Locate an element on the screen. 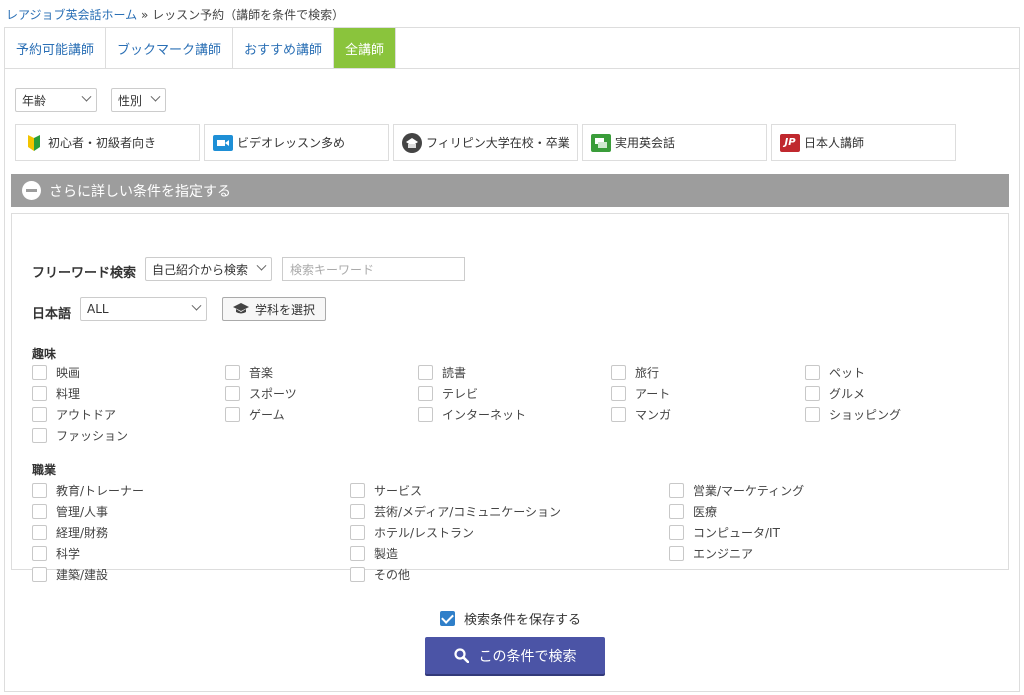 The image size is (1024, 695). checkbox-label: 芸術/メディア/コミュニケーション is located at coordinates (468, 512).